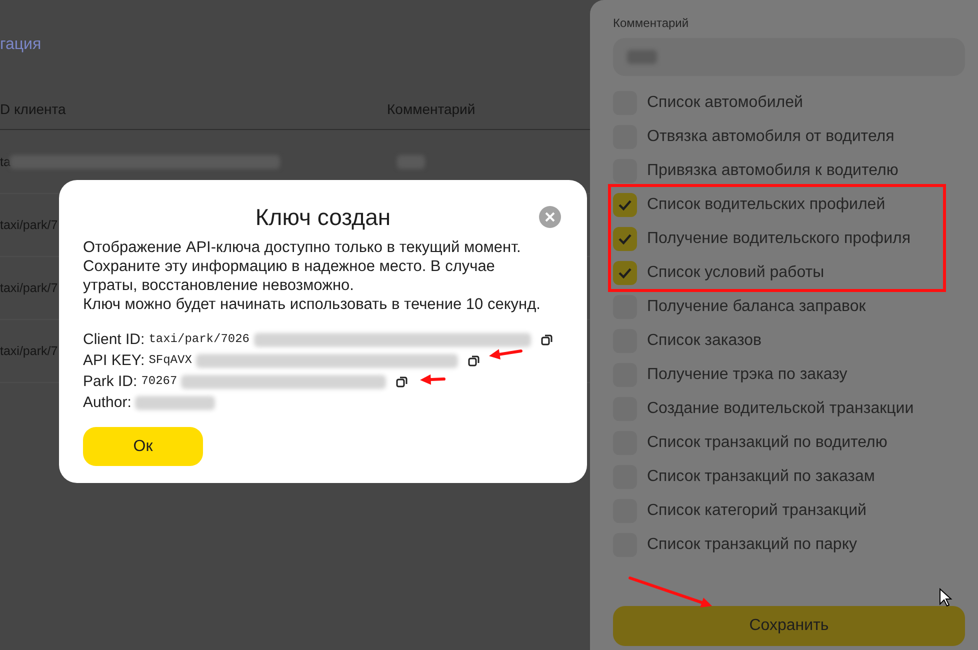 The width and height of the screenshot is (978, 650). Describe the element at coordinates (735, 273) in the screenshot. I see `checkbox-label: Список условий работы` at that location.